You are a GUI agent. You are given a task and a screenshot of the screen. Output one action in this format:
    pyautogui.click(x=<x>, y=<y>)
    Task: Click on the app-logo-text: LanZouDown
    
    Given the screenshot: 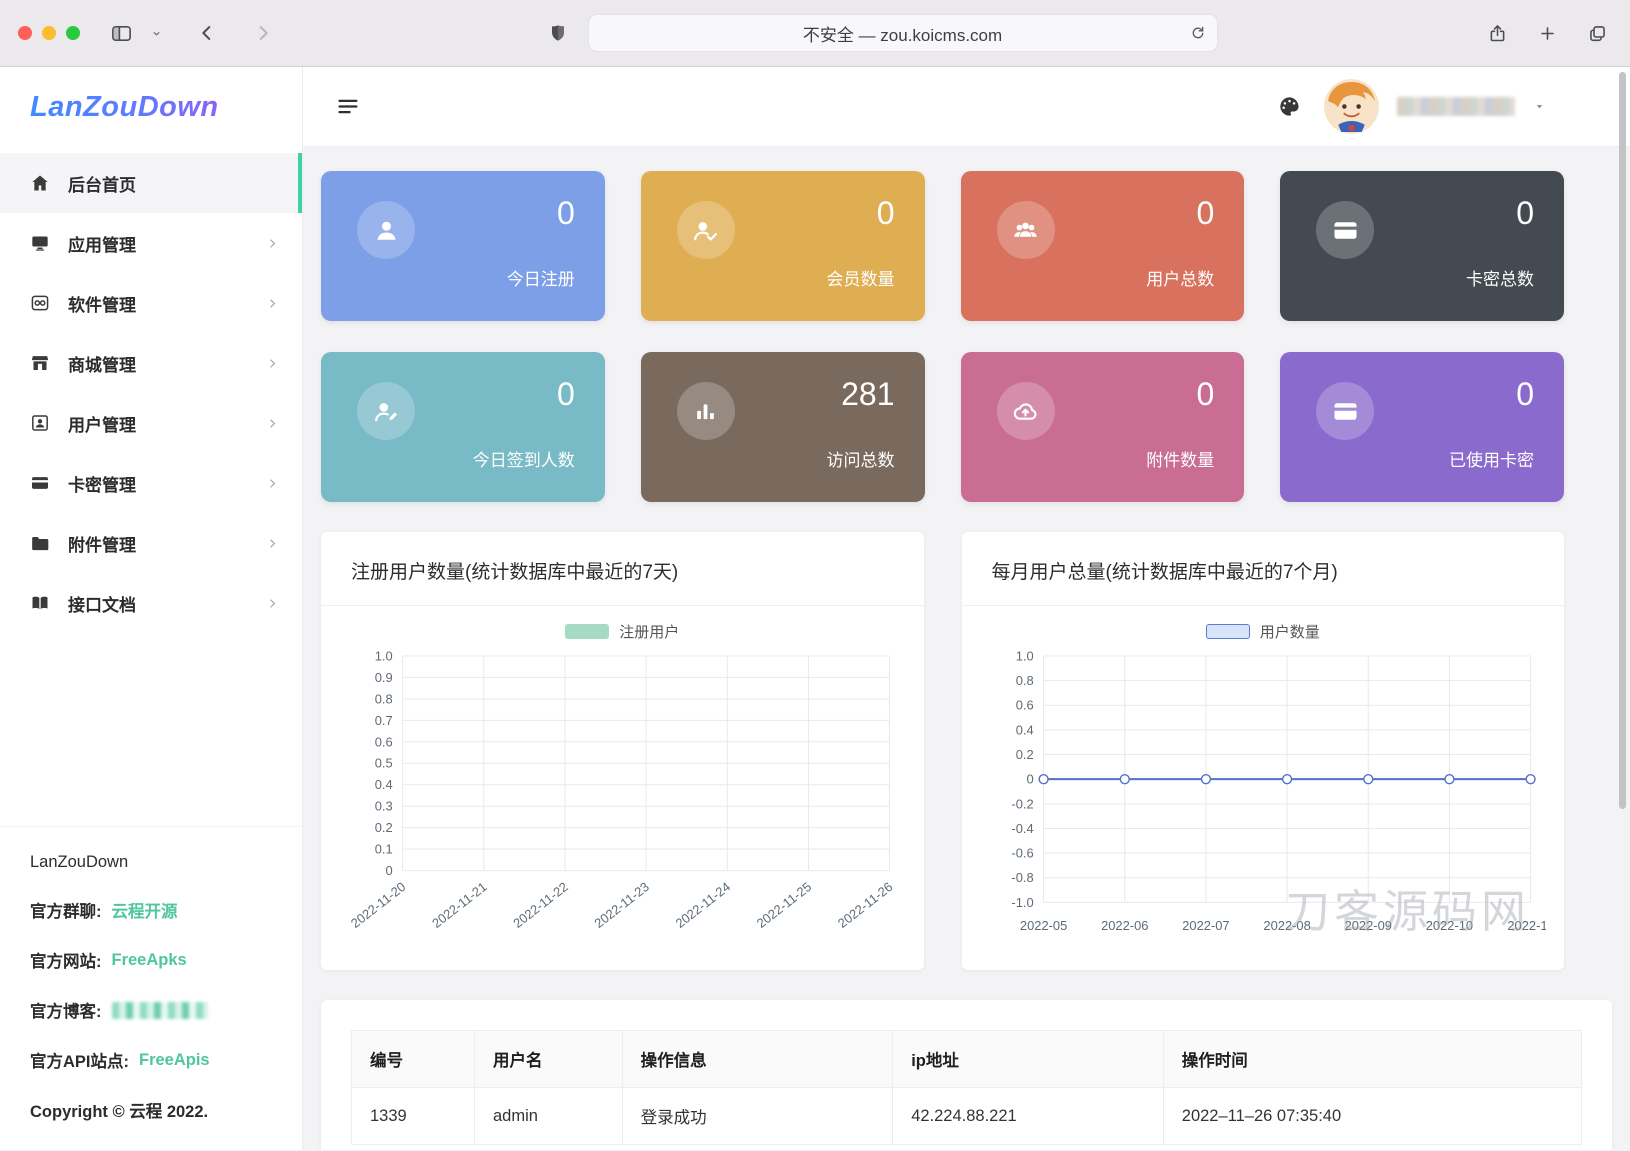 What is the action you would take?
    pyautogui.click(x=124, y=106)
    